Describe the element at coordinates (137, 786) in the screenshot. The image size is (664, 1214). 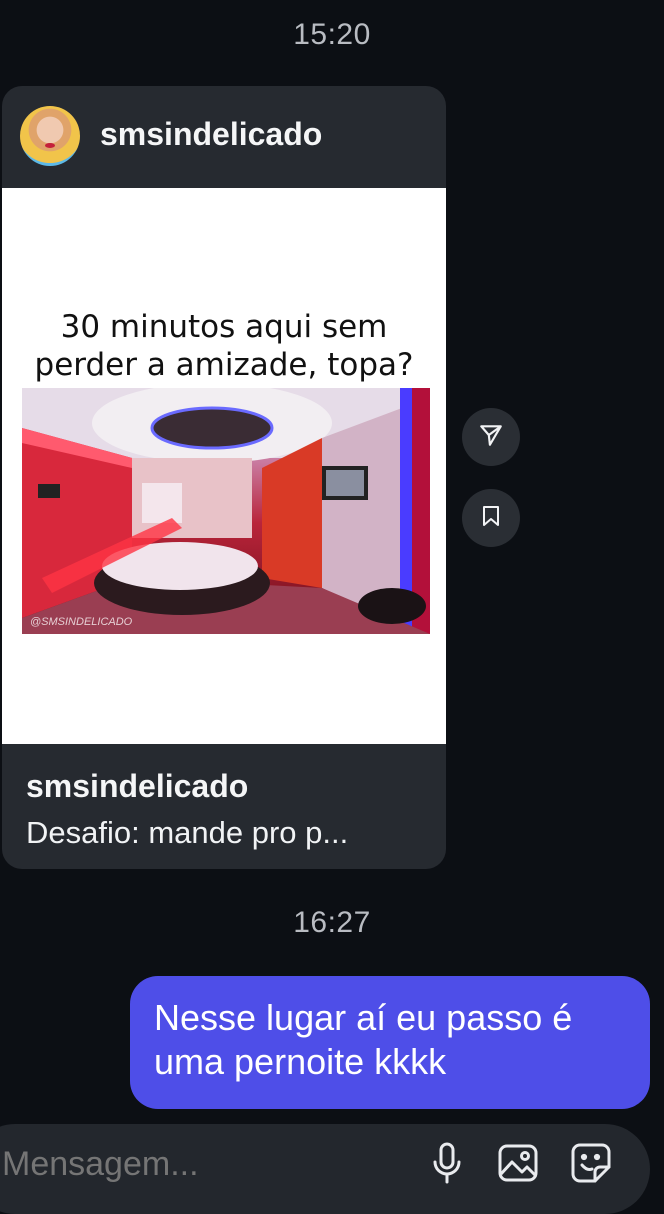
I see `post-footer-username: smsindelicado` at that location.